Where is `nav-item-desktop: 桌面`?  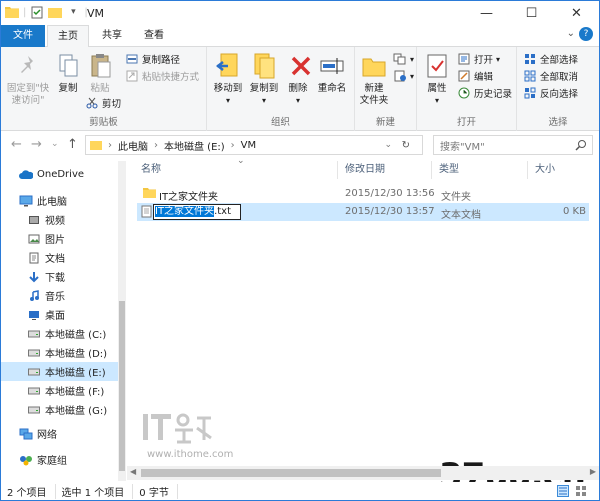
nav-item-desktop: 桌面 is located at coordinates (62, 314).